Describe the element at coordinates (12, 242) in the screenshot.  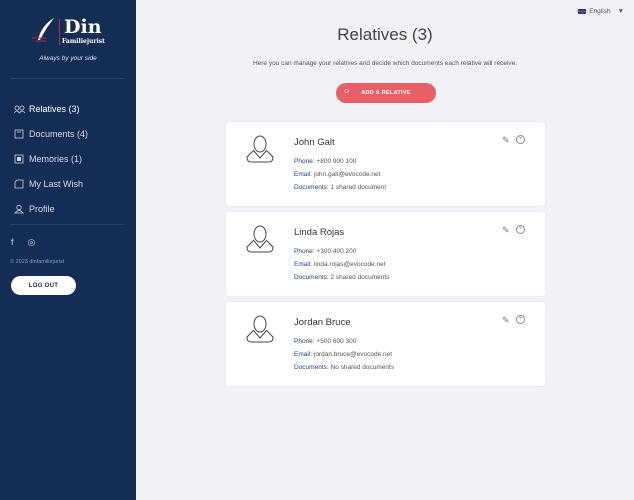
I see `facebook-icon: f` at that location.